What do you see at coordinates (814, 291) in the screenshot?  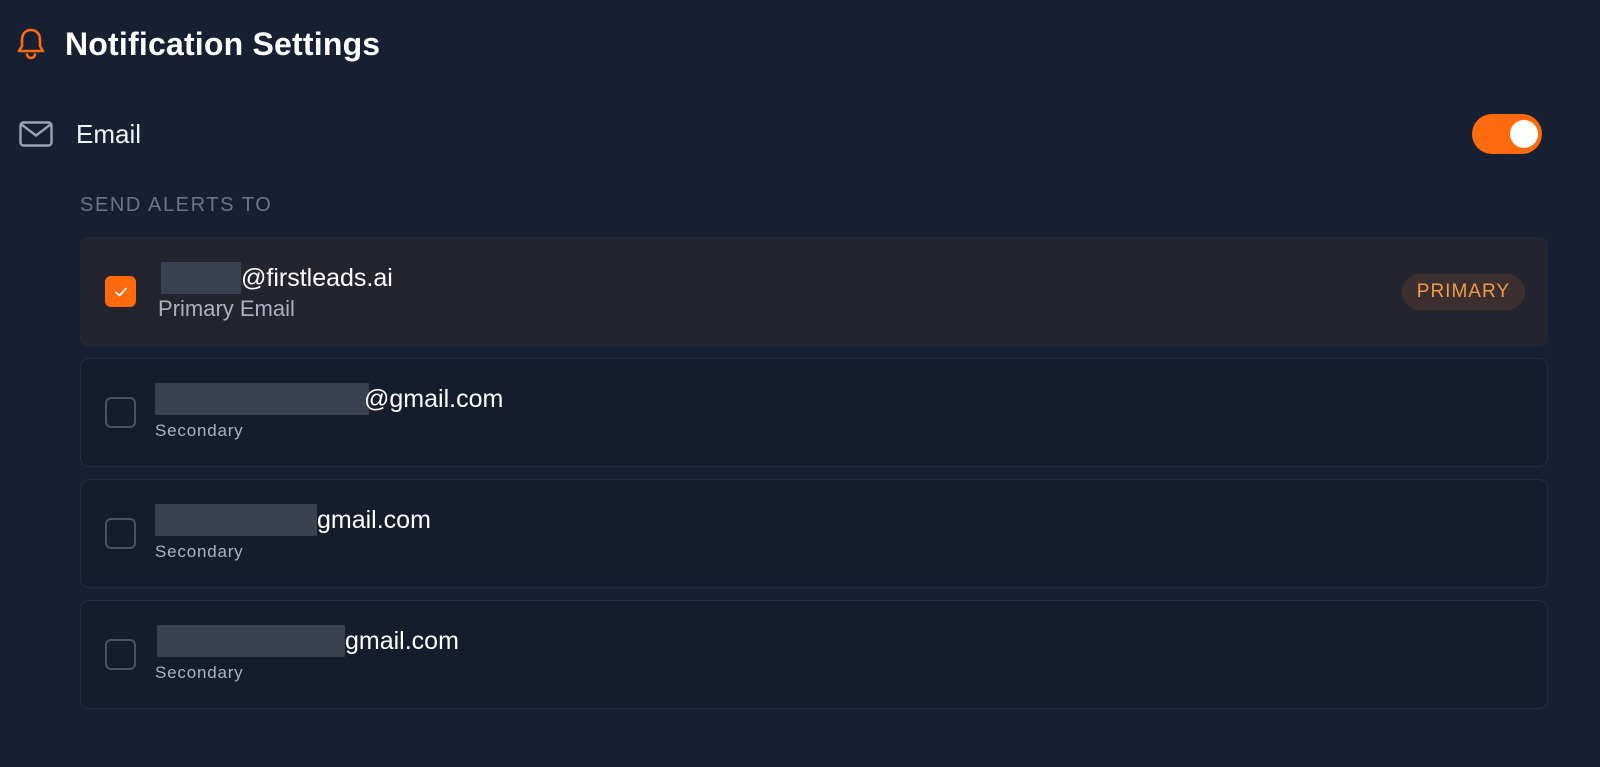 I see `email-option-primary: @firstleads.ai Primary Email PRIMARY` at bounding box center [814, 291].